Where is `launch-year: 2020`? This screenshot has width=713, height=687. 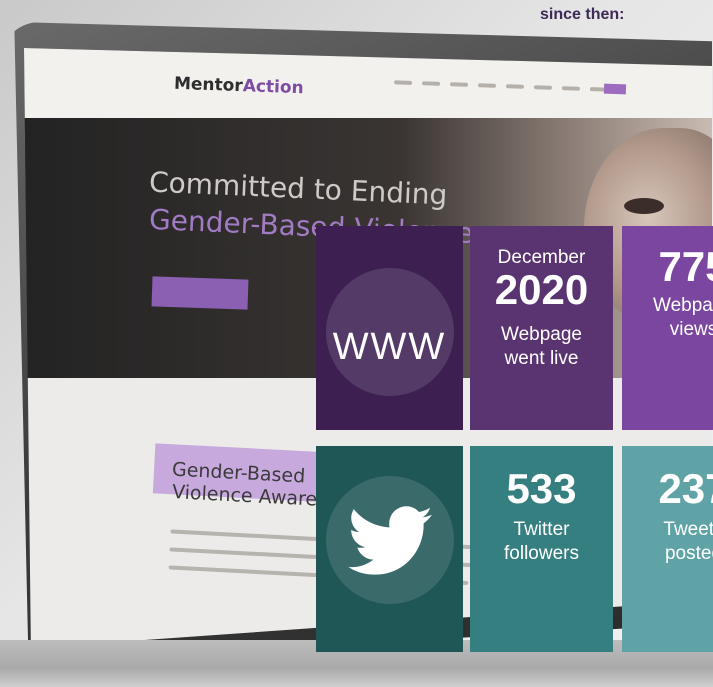 launch-year: 2020 is located at coordinates (541, 289).